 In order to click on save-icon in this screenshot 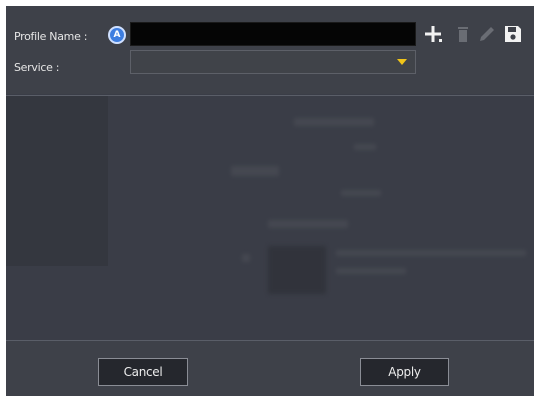, I will do `click(513, 34)`.